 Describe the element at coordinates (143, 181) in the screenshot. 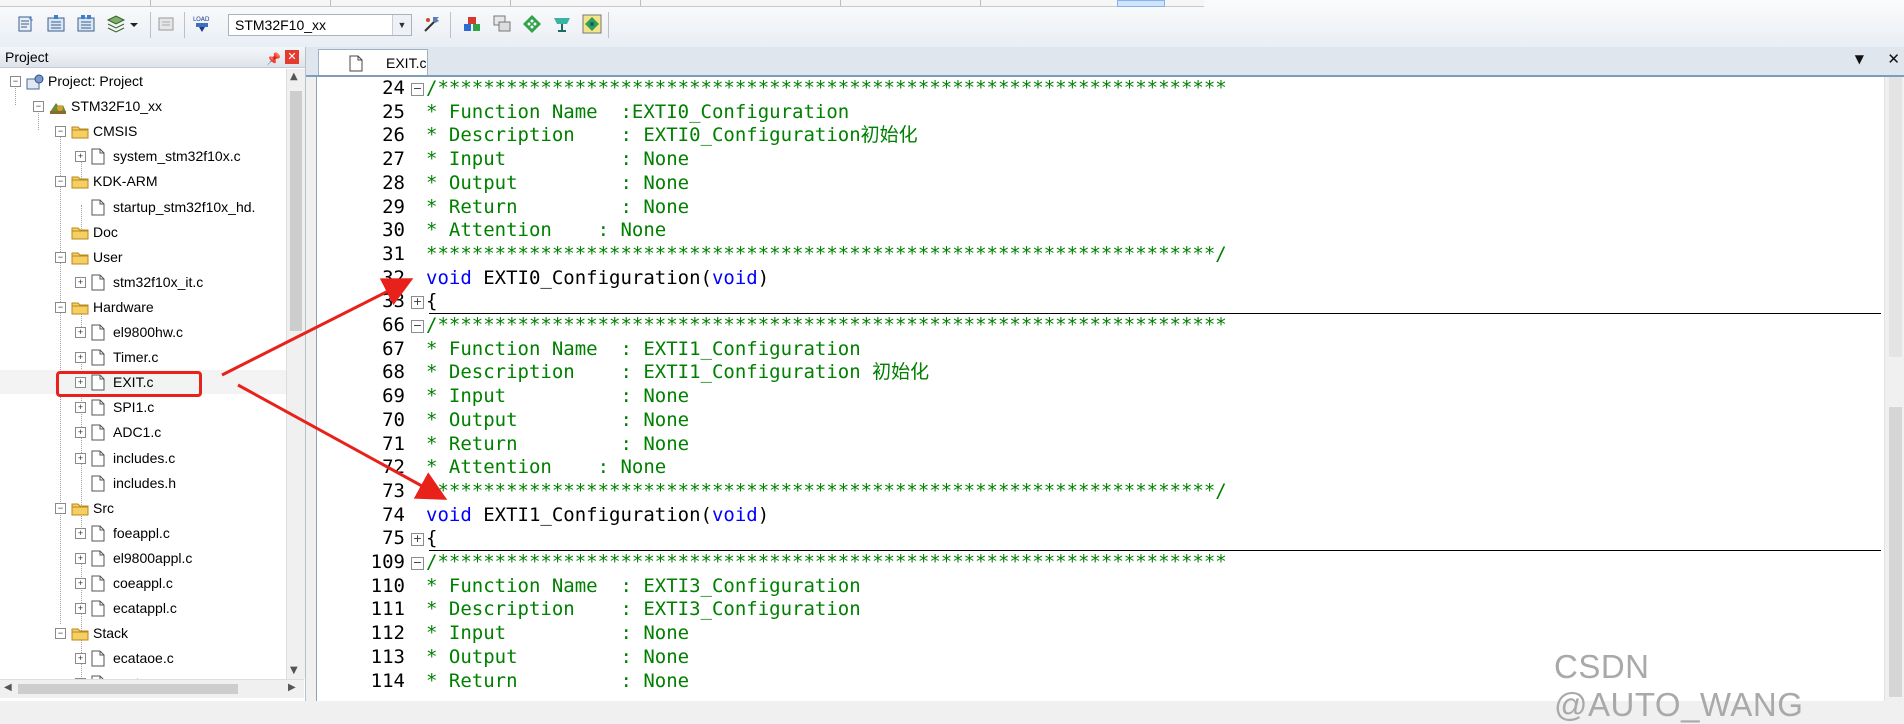

I see `tree-item-kdk-arm: − KDK-ARM` at that location.